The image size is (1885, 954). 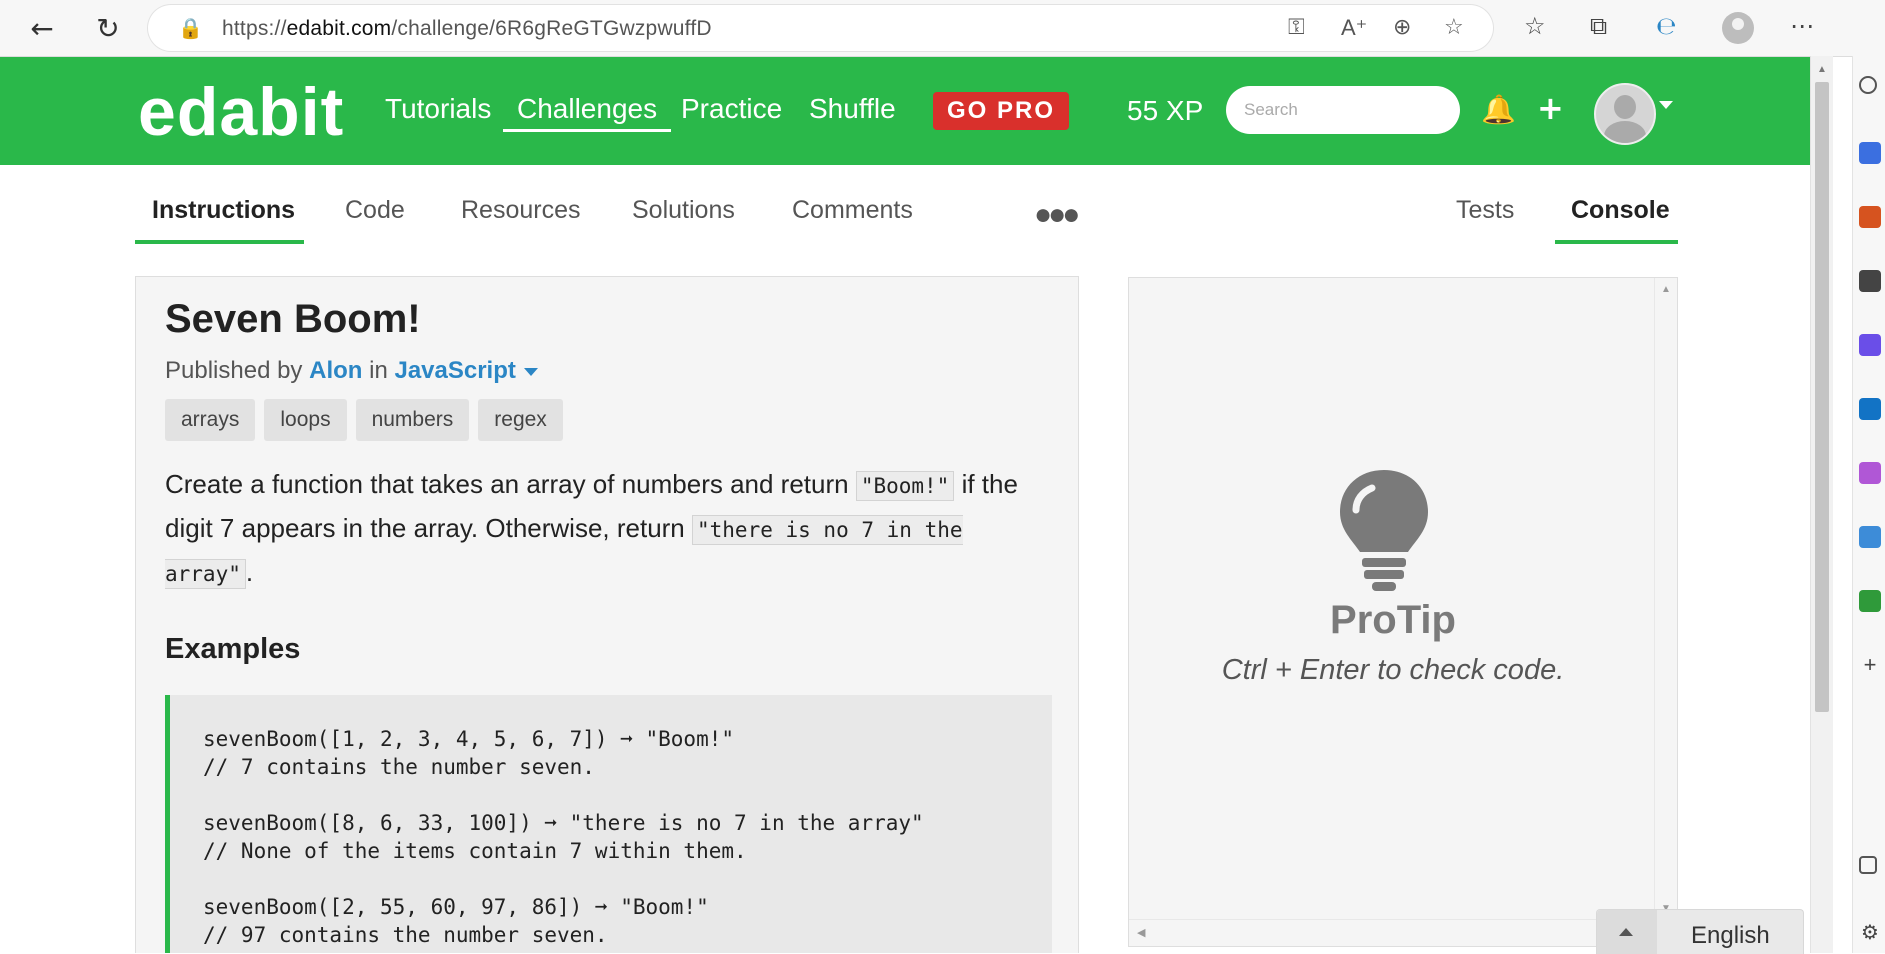 I want to click on more-options-icon: ⋯, so click(x=1802, y=26).